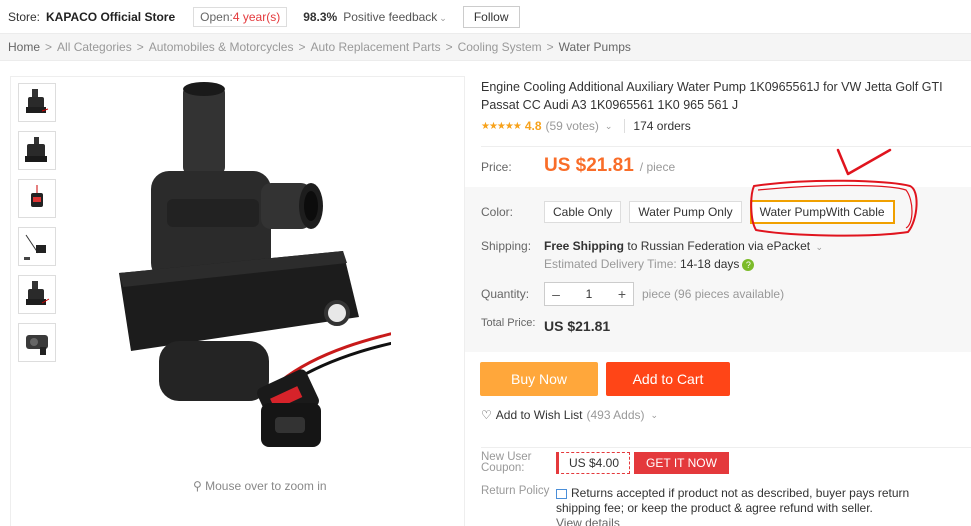  I want to click on wishlist-link: ♡ Add to Wish List (493 Adds) ⌄, so click(569, 415).